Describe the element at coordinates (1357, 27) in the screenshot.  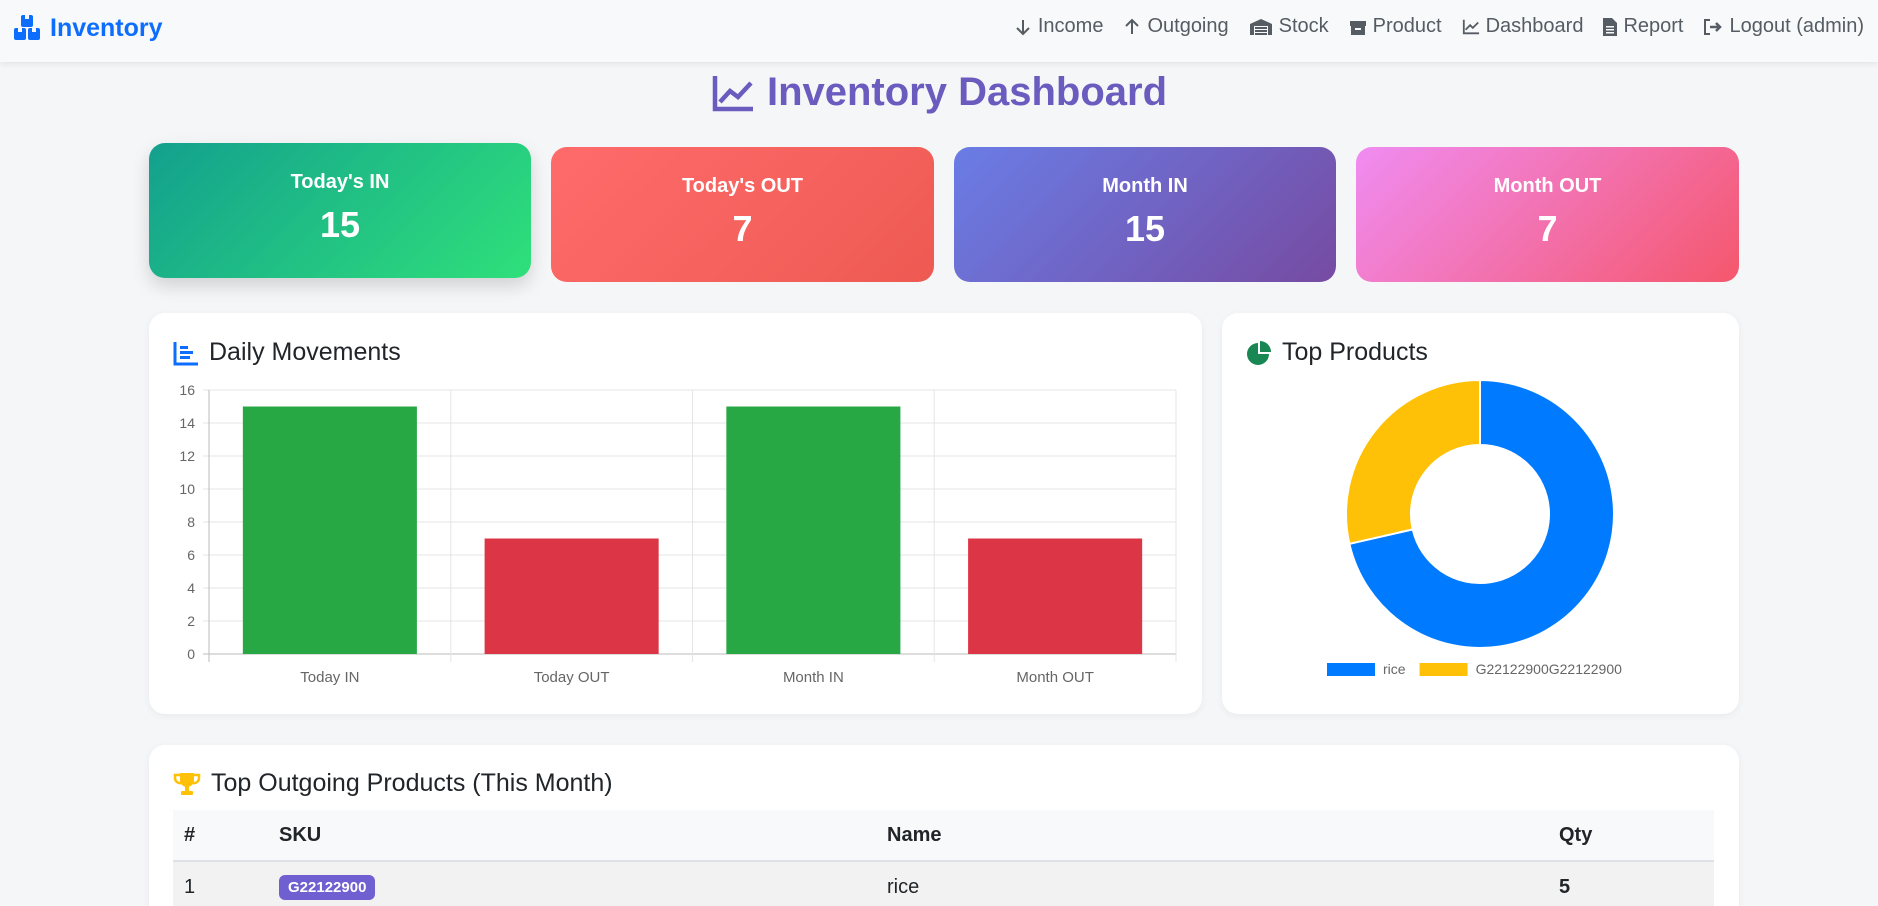
I see `box-icon` at that location.